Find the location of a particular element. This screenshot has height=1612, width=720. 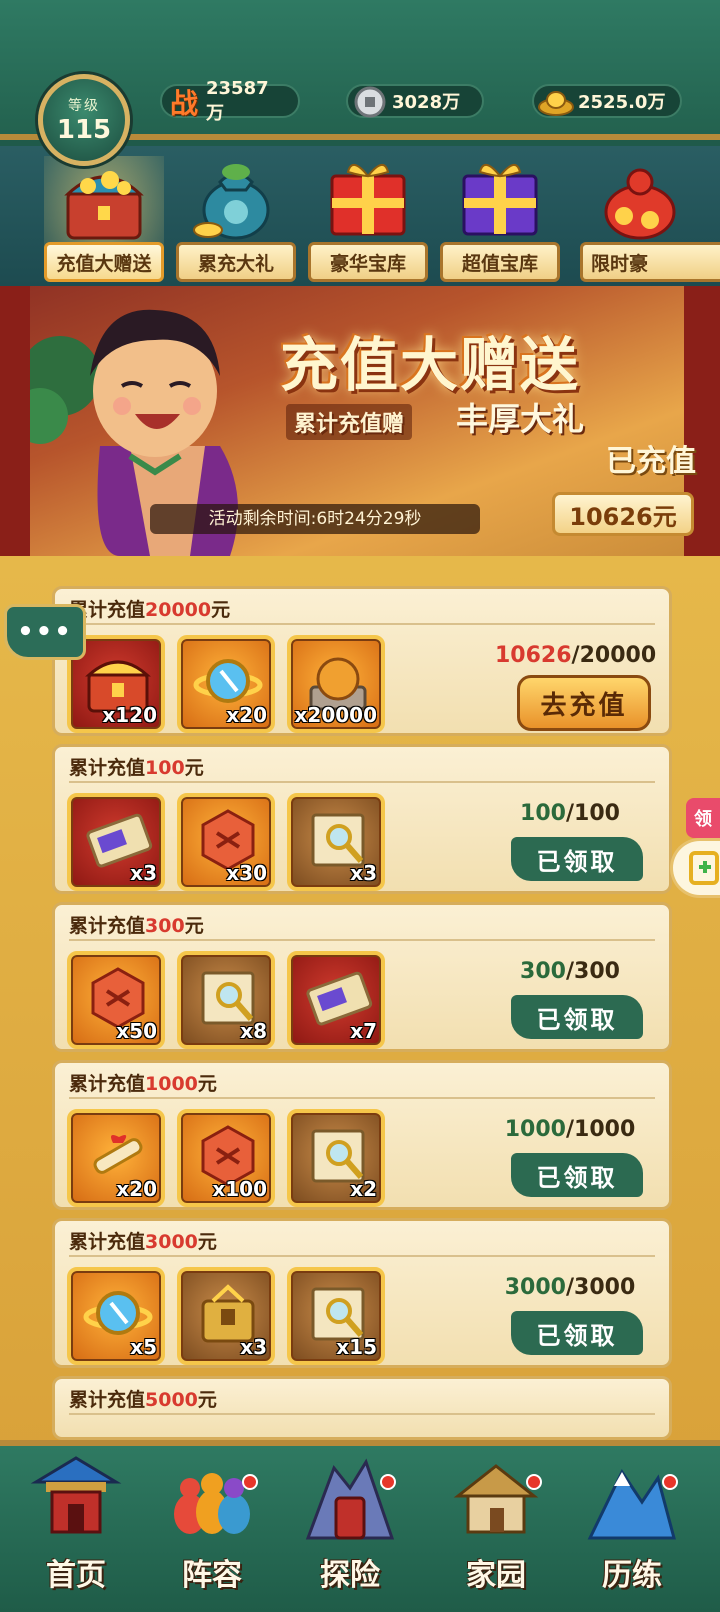

banner-subtitle-right: 丰厚大礼 is located at coordinates (520, 419).